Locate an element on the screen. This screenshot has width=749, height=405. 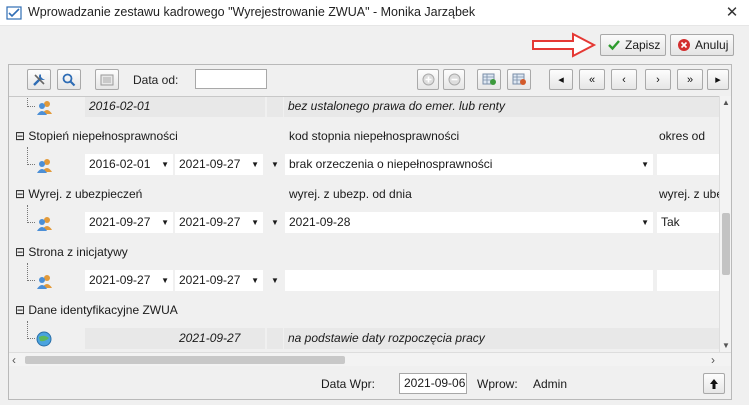
table-row: 2021-09-27 ▼ 2021-09-27 ▼ ▼ is located at coordinates (364, 279).